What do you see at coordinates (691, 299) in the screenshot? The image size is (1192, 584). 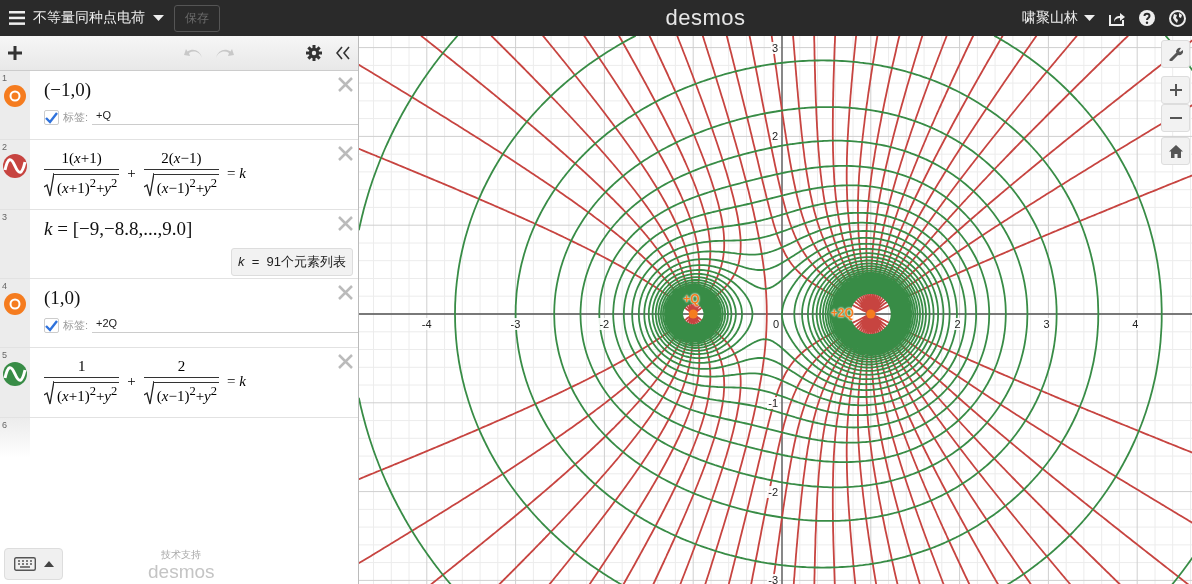 I see `point-label: +Q` at bounding box center [691, 299].